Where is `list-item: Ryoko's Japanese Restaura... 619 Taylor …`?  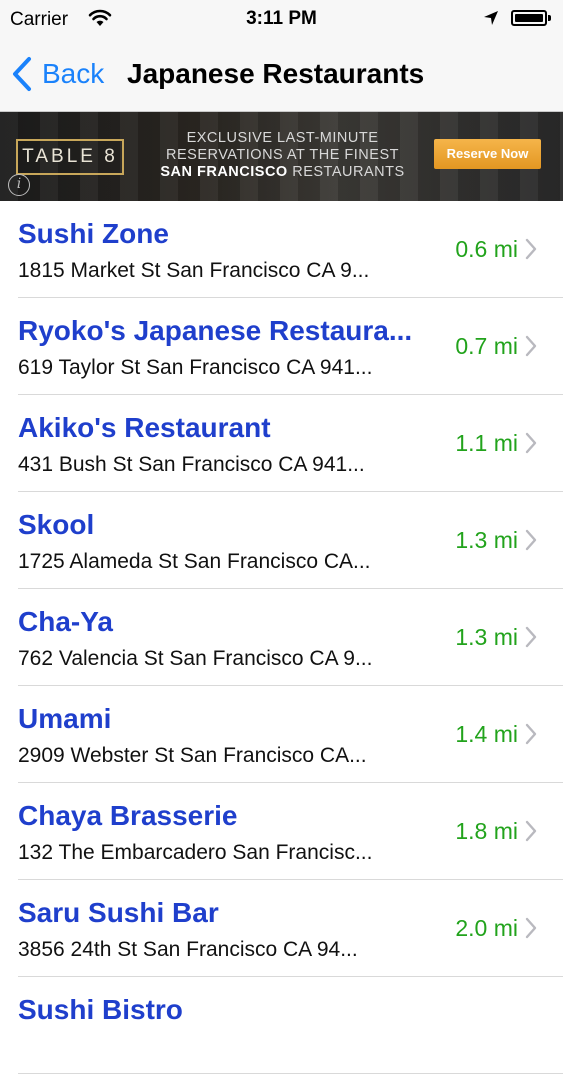
list-item: Ryoko's Japanese Restaura... 619 Taylor … is located at coordinates (281, 346).